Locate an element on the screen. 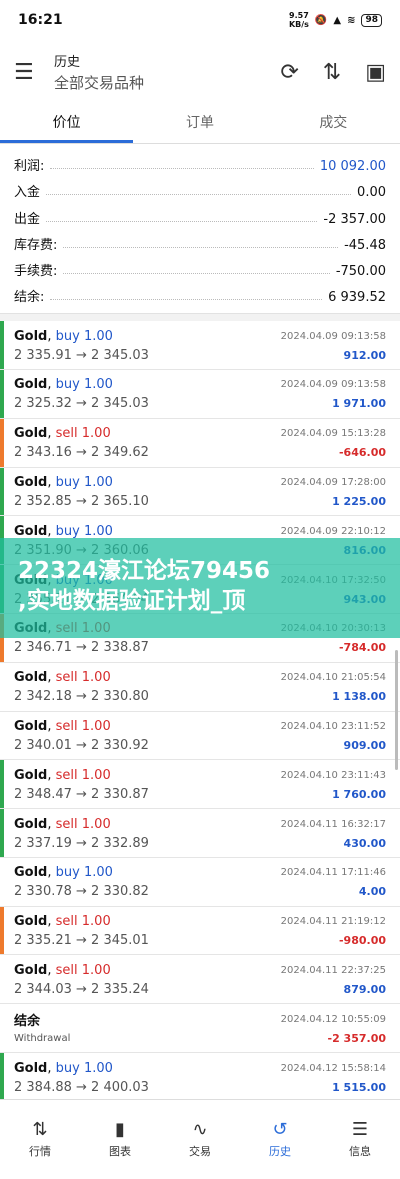  item-prices: 2 337.19 → 2 332.89 is located at coordinates (81, 843).